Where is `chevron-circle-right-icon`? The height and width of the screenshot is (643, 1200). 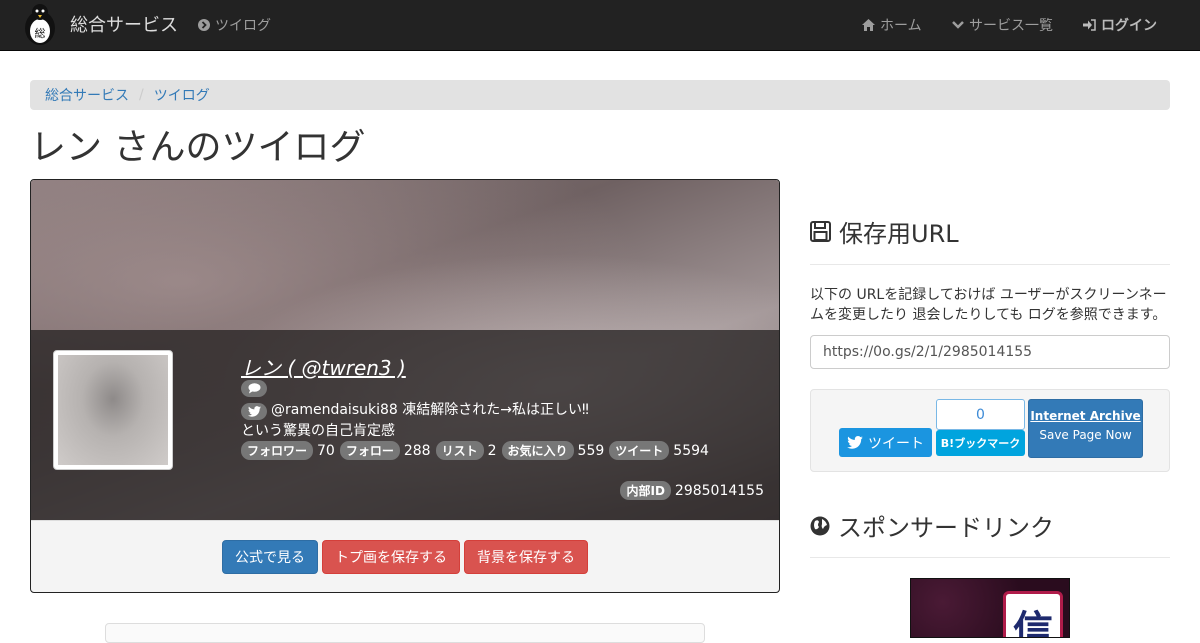 chevron-circle-right-icon is located at coordinates (204, 25).